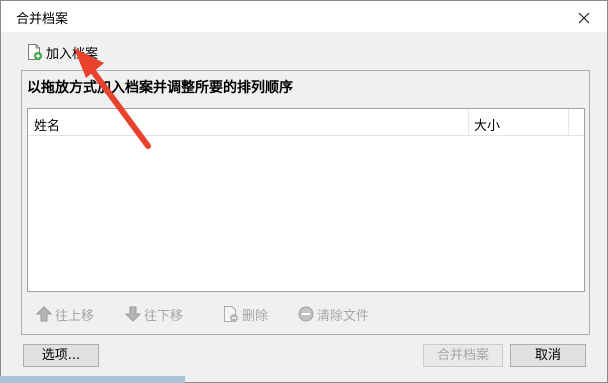  I want to click on document-delete-icon, so click(231, 314).